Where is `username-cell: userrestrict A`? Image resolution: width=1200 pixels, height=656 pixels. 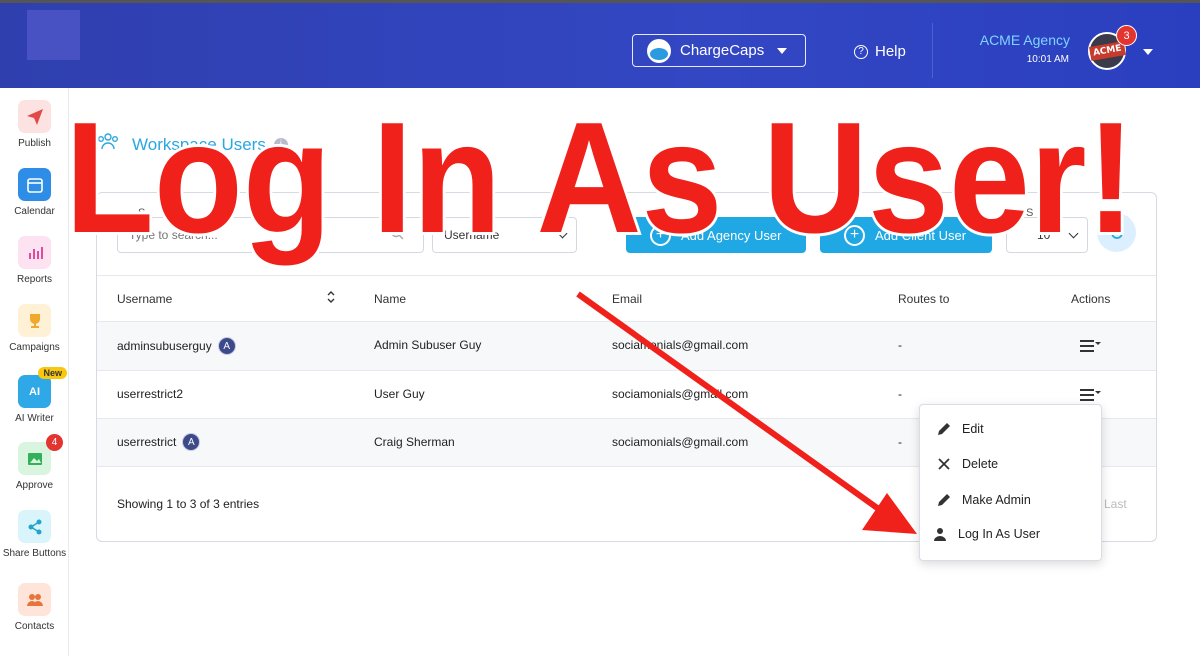 username-cell: userrestrict A is located at coordinates (159, 442).